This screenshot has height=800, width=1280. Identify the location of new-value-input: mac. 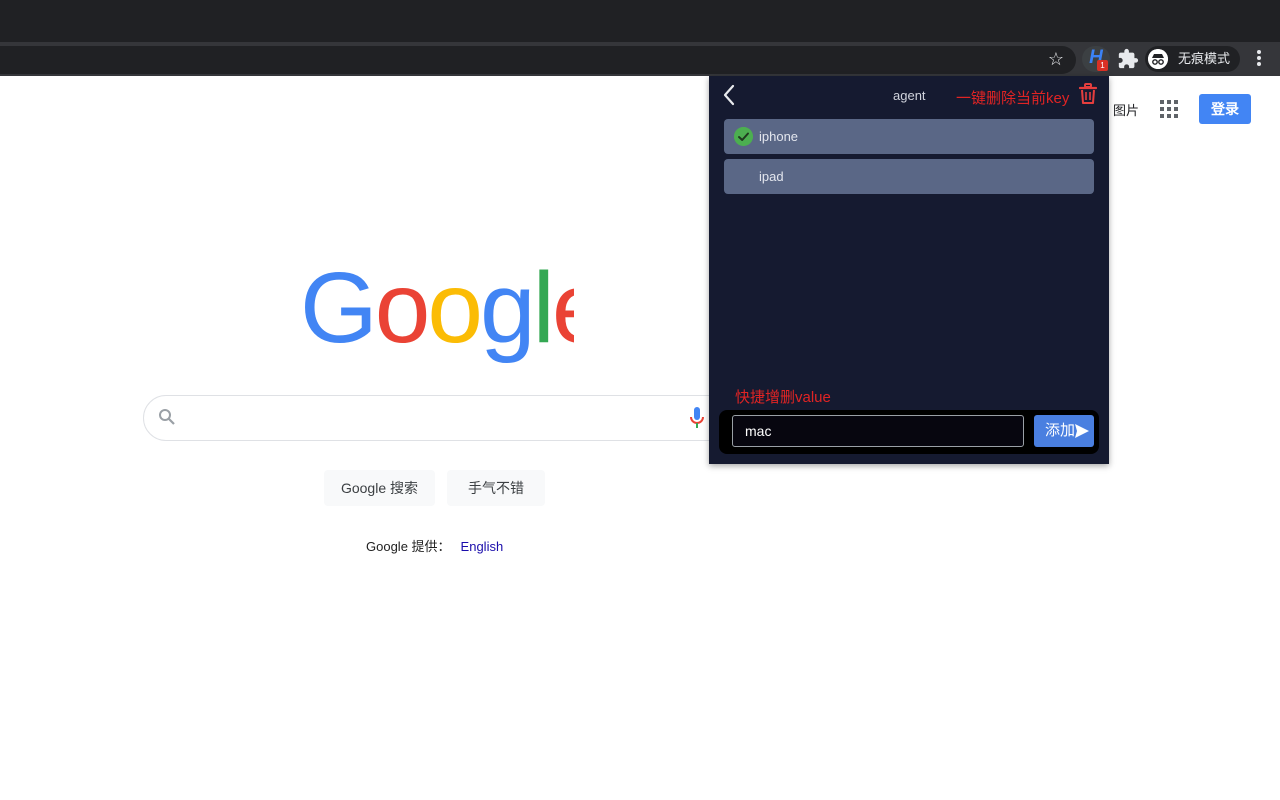
(878, 431).